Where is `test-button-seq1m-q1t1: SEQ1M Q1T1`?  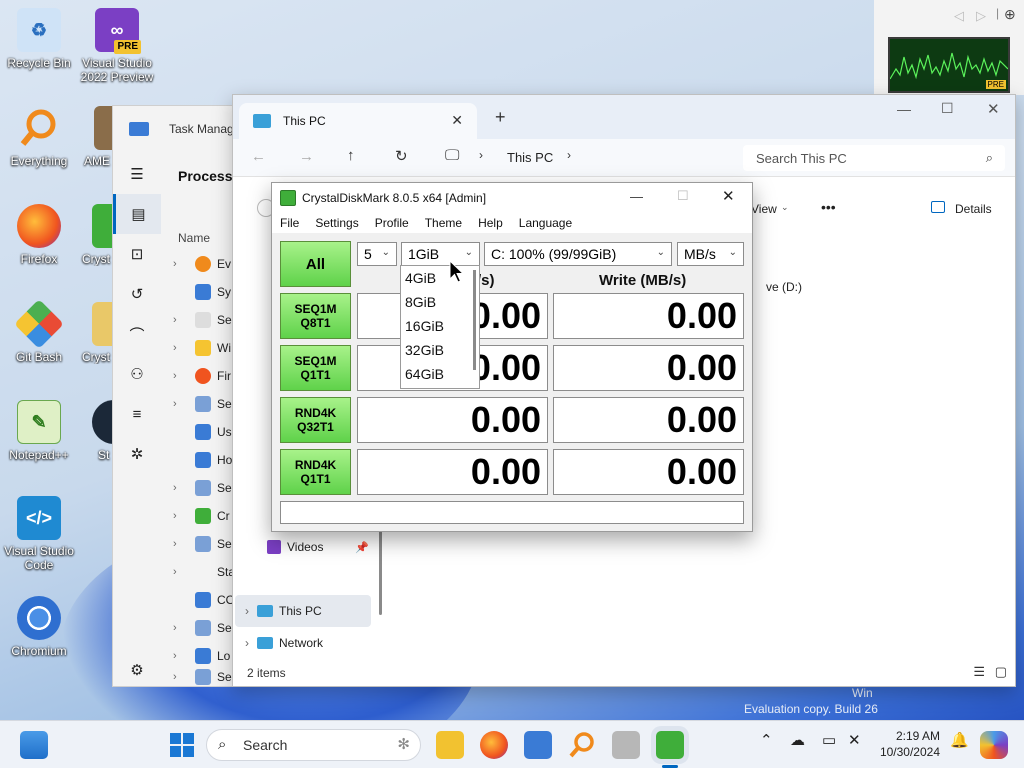 test-button-seq1m-q1t1: SEQ1M Q1T1 is located at coordinates (315, 368).